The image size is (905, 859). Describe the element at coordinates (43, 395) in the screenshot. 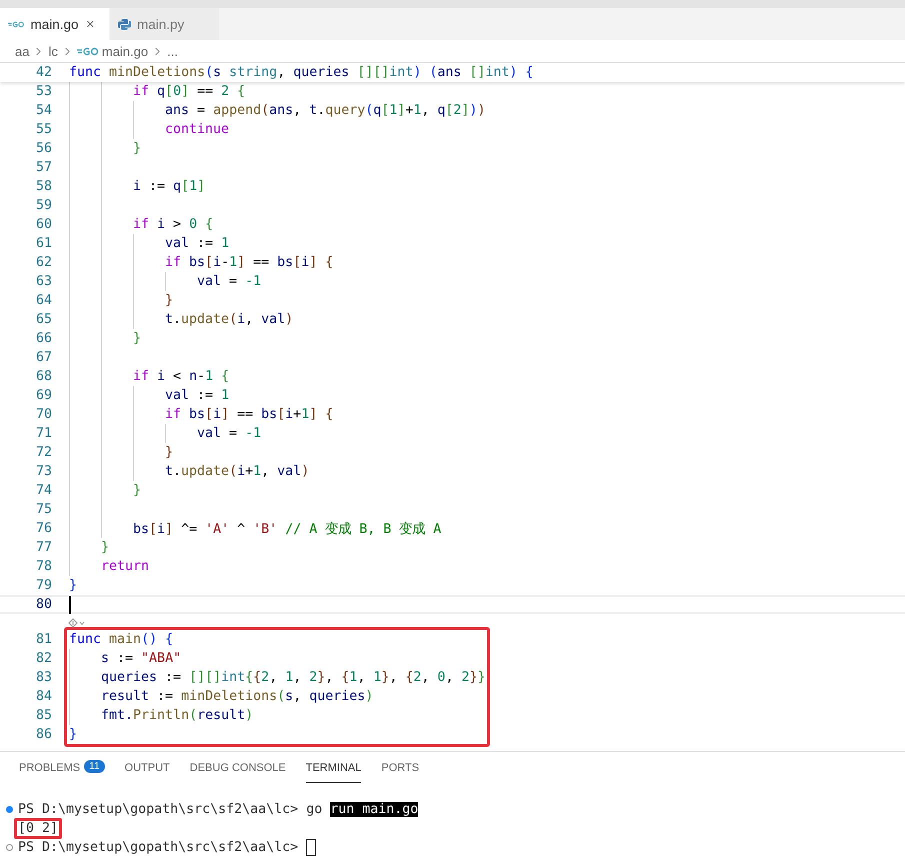

I see `line-number: 69` at that location.